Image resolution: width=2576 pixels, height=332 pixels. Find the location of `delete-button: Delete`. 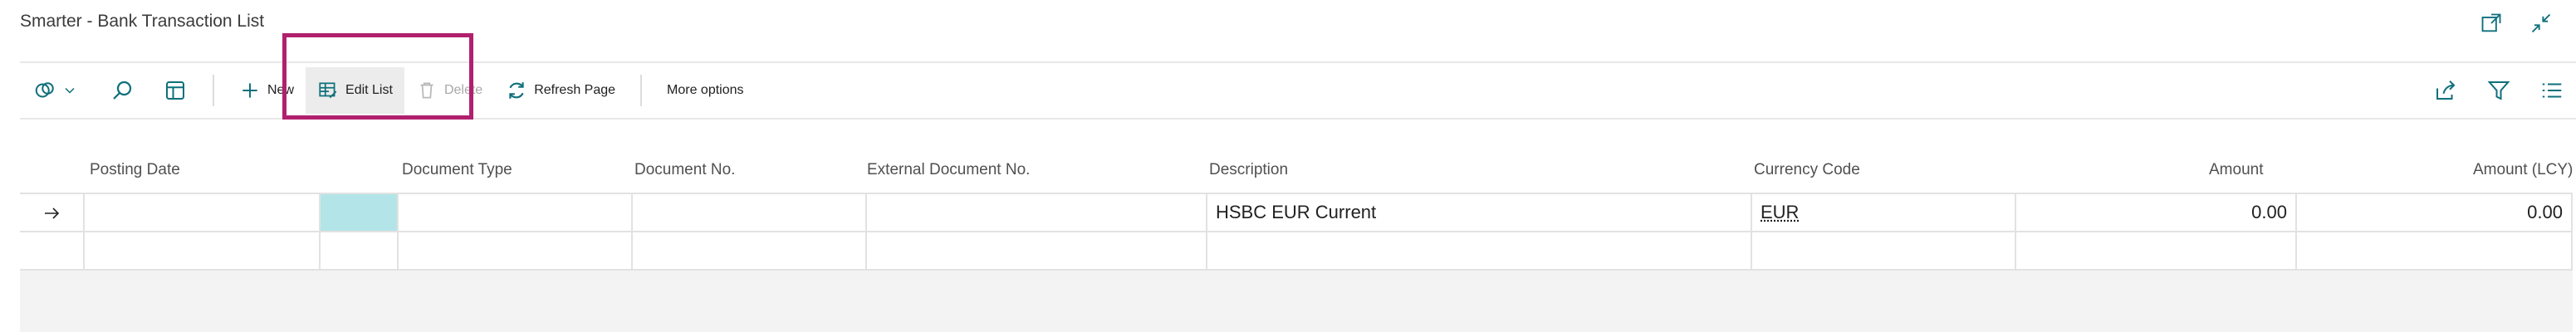

delete-button: Delete is located at coordinates (449, 91).